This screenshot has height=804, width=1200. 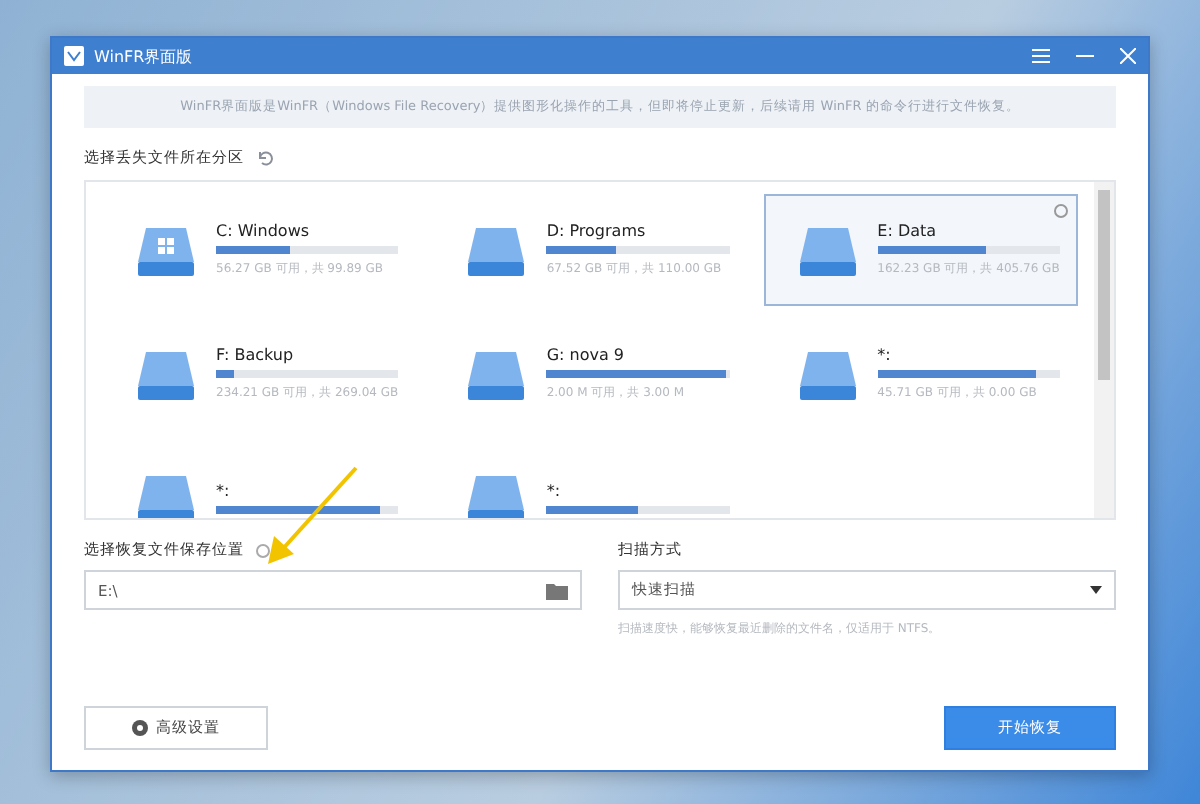 I want to click on close-icon, so click(x=1128, y=56).